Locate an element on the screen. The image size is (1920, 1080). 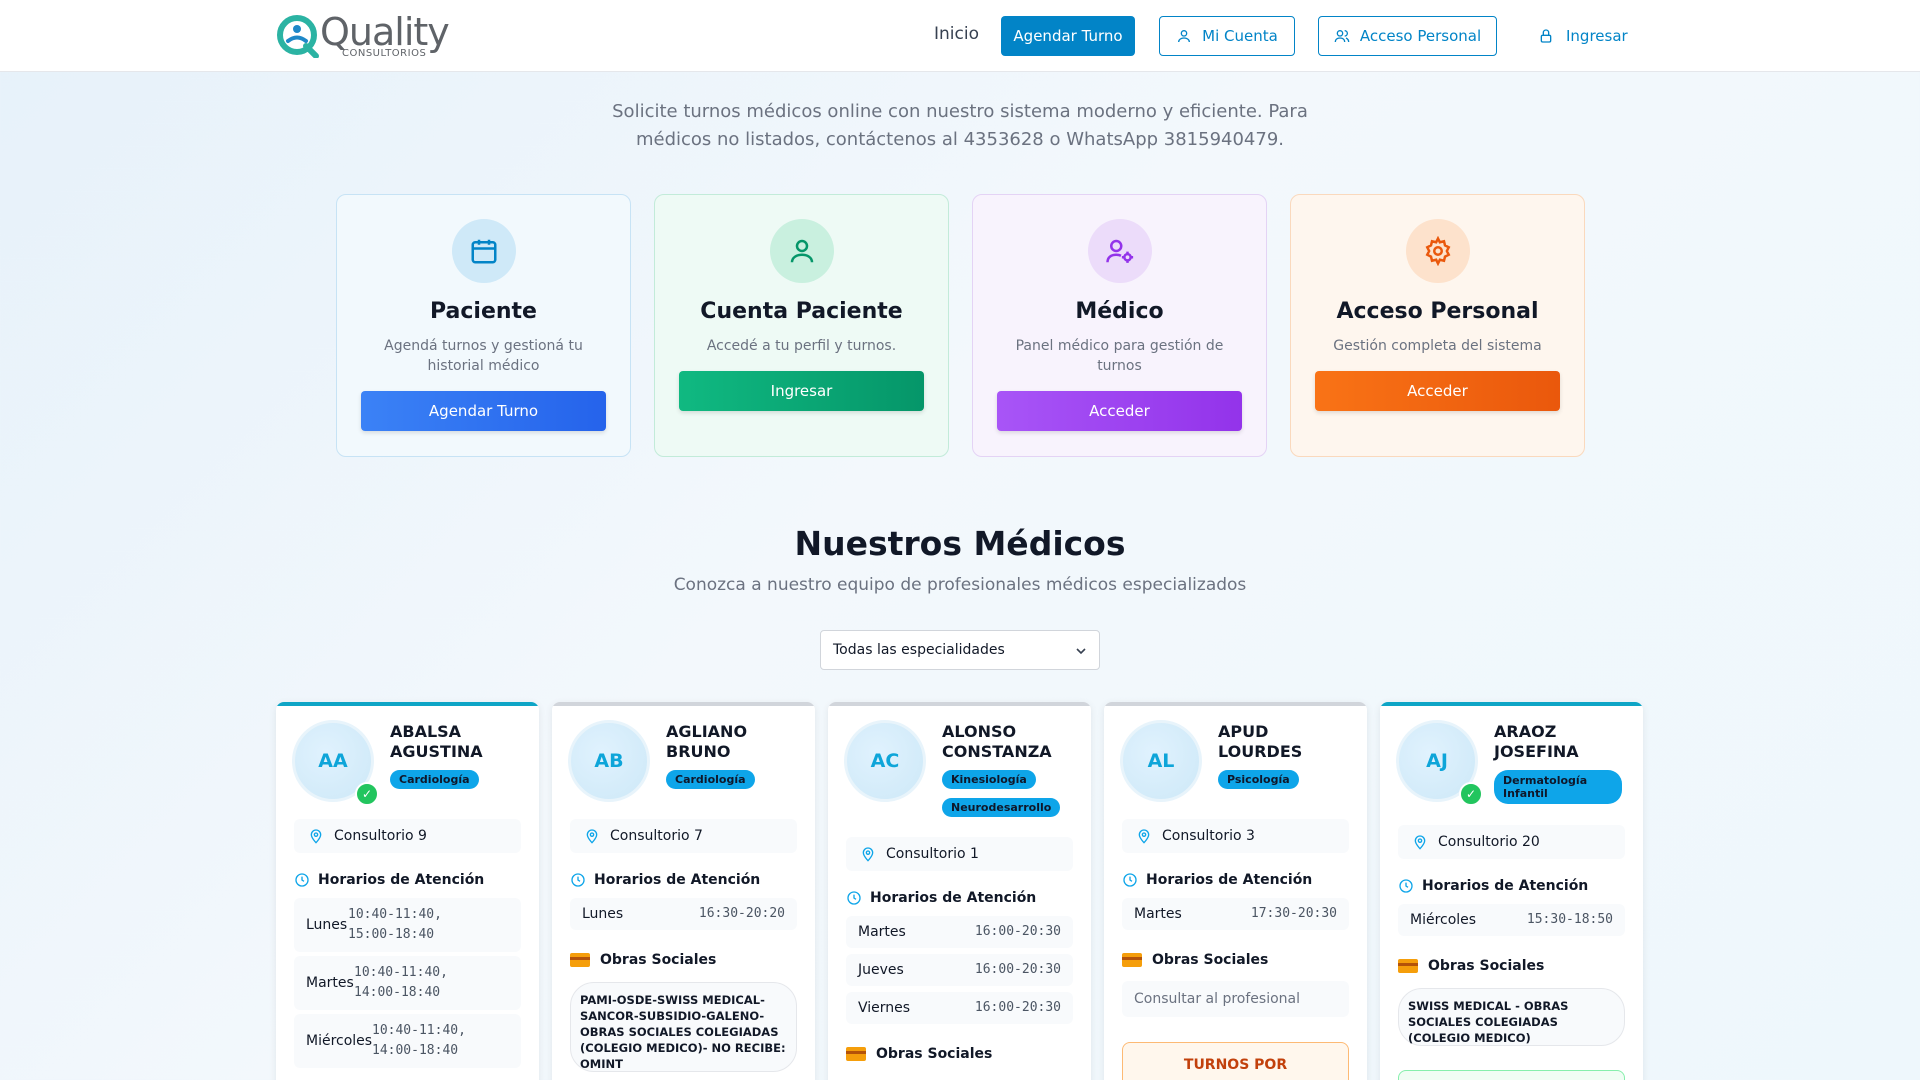
hour-time: 17:30-20:30 is located at coordinates (1293, 913).